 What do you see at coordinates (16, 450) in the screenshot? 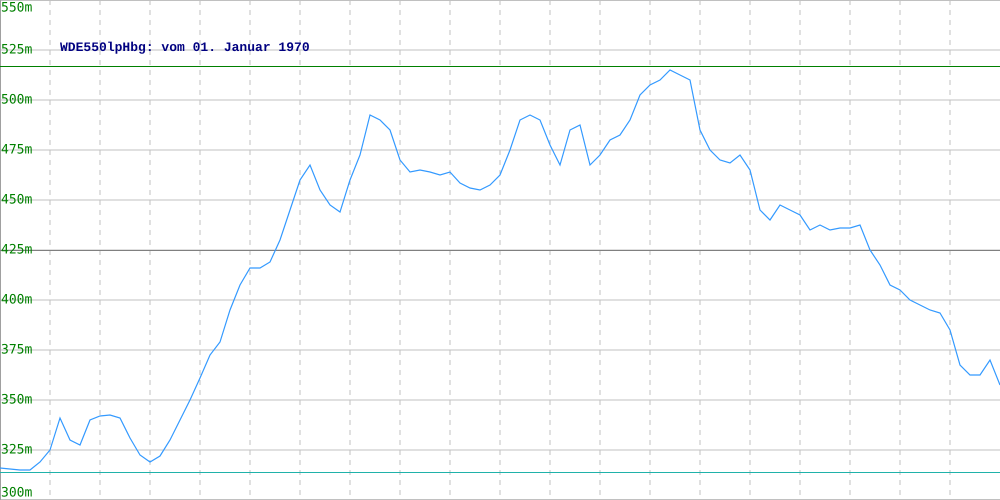
I see `y-axis-label: 325m` at bounding box center [16, 450].